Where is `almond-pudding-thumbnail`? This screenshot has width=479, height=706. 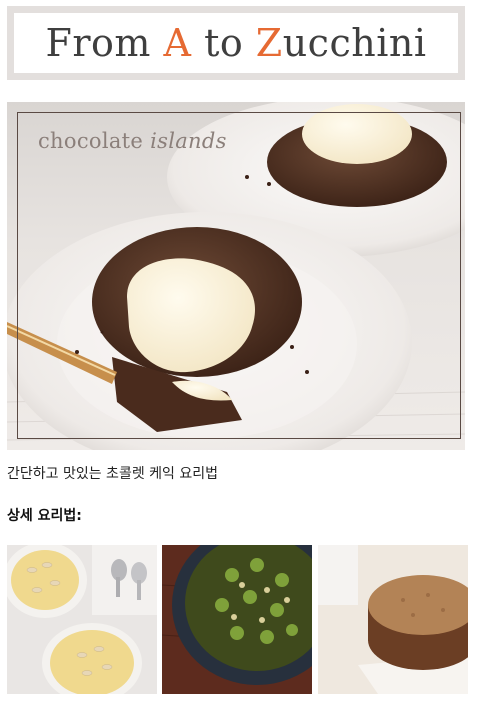 almond-pudding-thumbnail is located at coordinates (82, 619).